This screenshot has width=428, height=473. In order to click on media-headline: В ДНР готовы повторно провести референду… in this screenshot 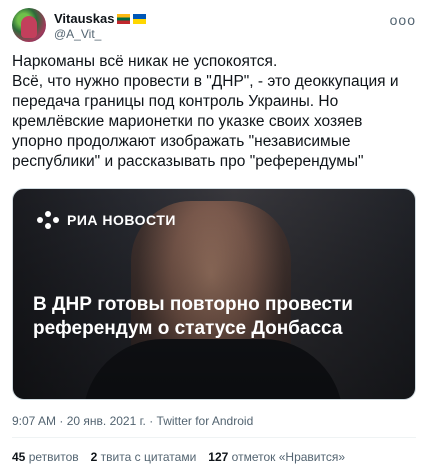, I will do `click(193, 316)`.